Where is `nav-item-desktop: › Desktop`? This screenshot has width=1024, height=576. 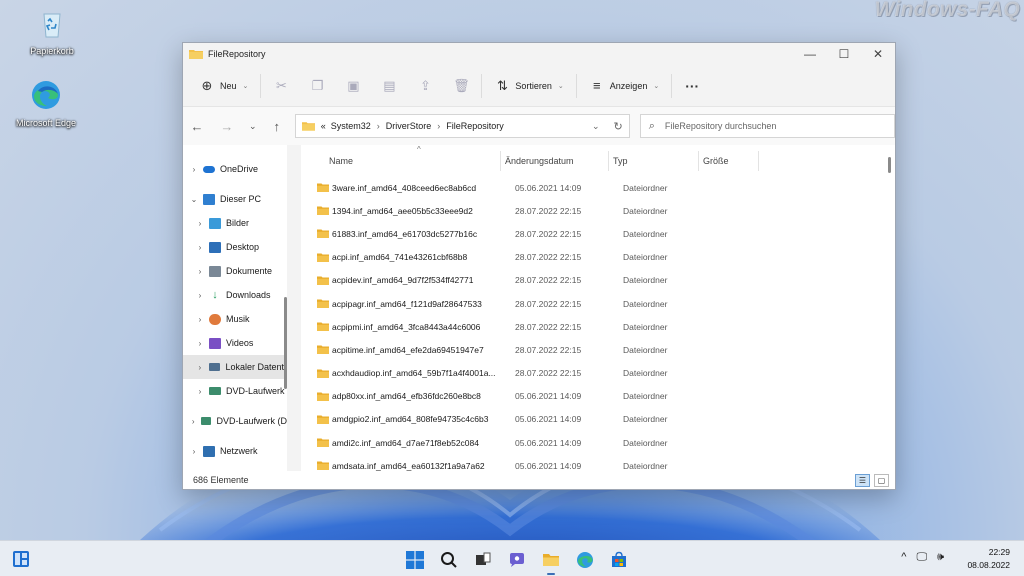
nav-item-desktop: › Desktop is located at coordinates (235, 247).